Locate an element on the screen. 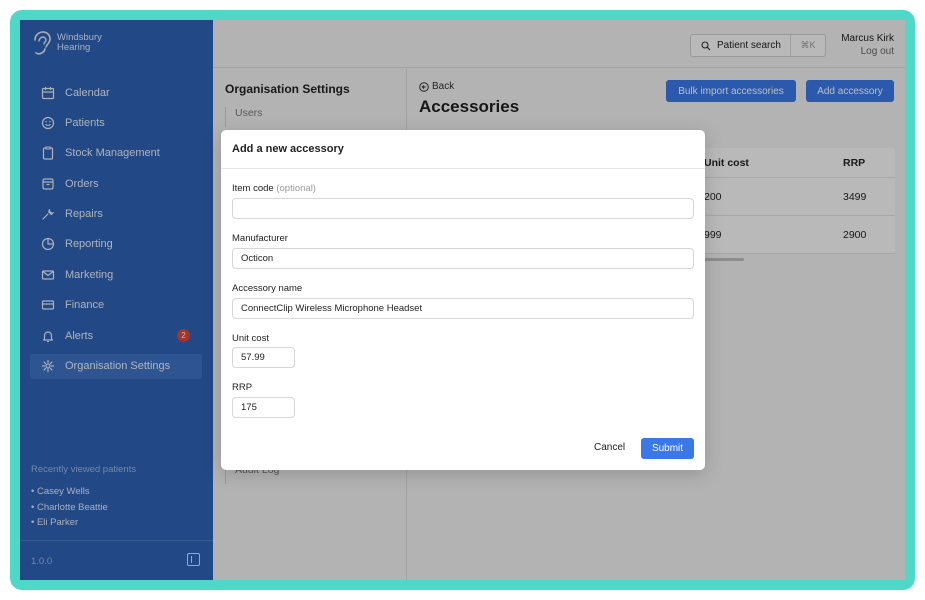 The height and width of the screenshot is (600, 925). rrp-input: 175 is located at coordinates (263, 407).